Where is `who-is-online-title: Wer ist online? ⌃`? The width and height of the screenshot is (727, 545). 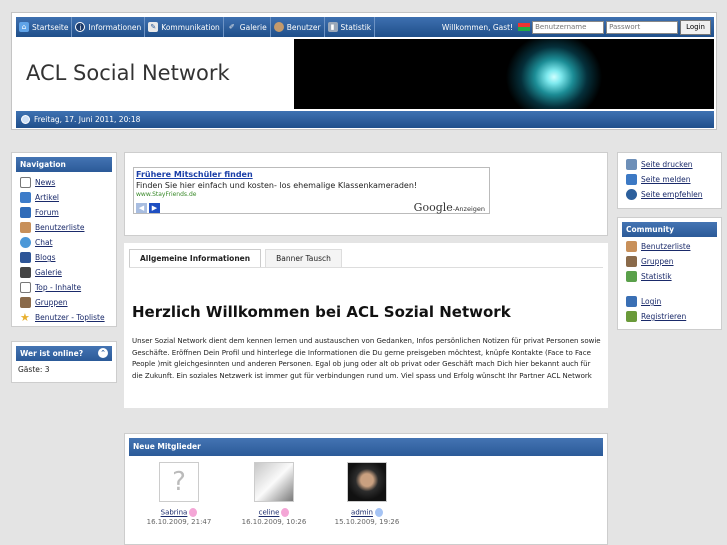
who-is-online-title: Wer ist online? ⌃ is located at coordinates (64, 353).